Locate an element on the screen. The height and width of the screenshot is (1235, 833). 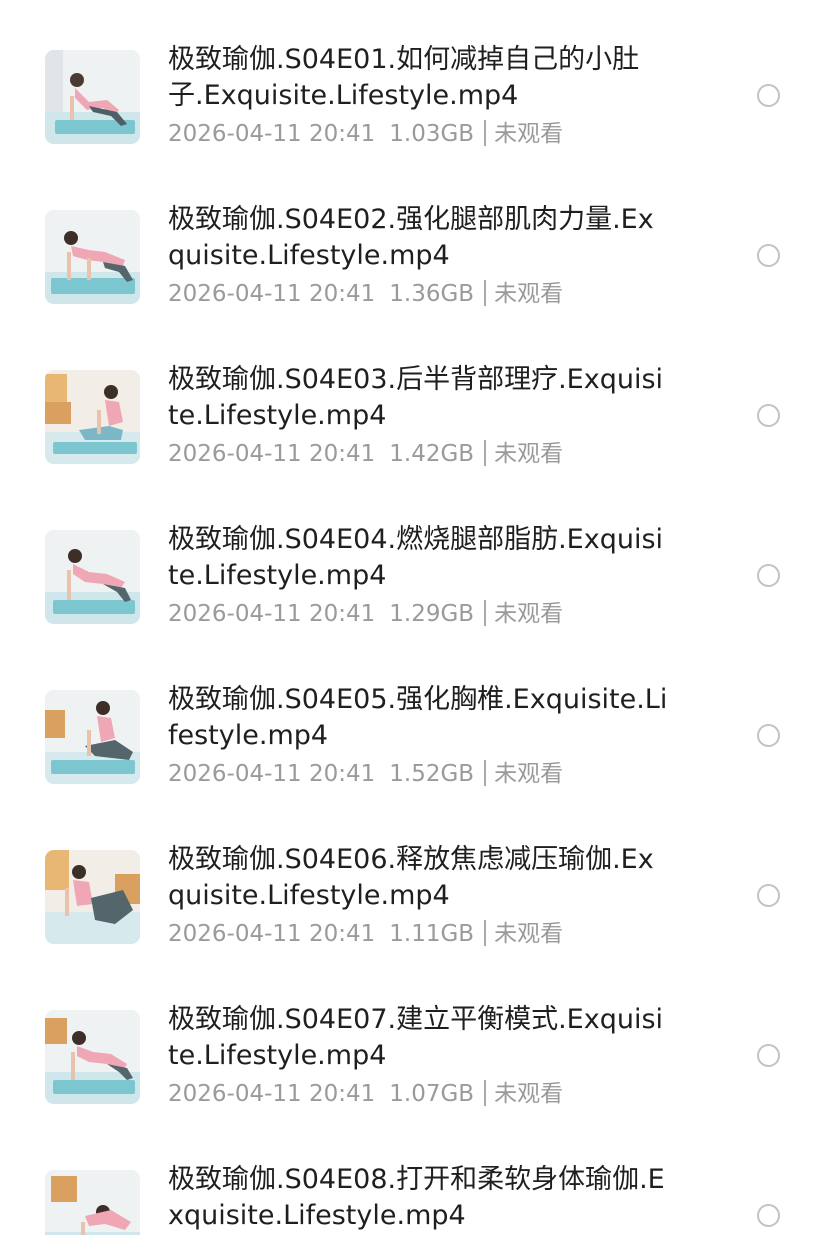
file-meta: 2026-04-11 20:41 1.36GB 未观看 is located at coordinates (365, 294).